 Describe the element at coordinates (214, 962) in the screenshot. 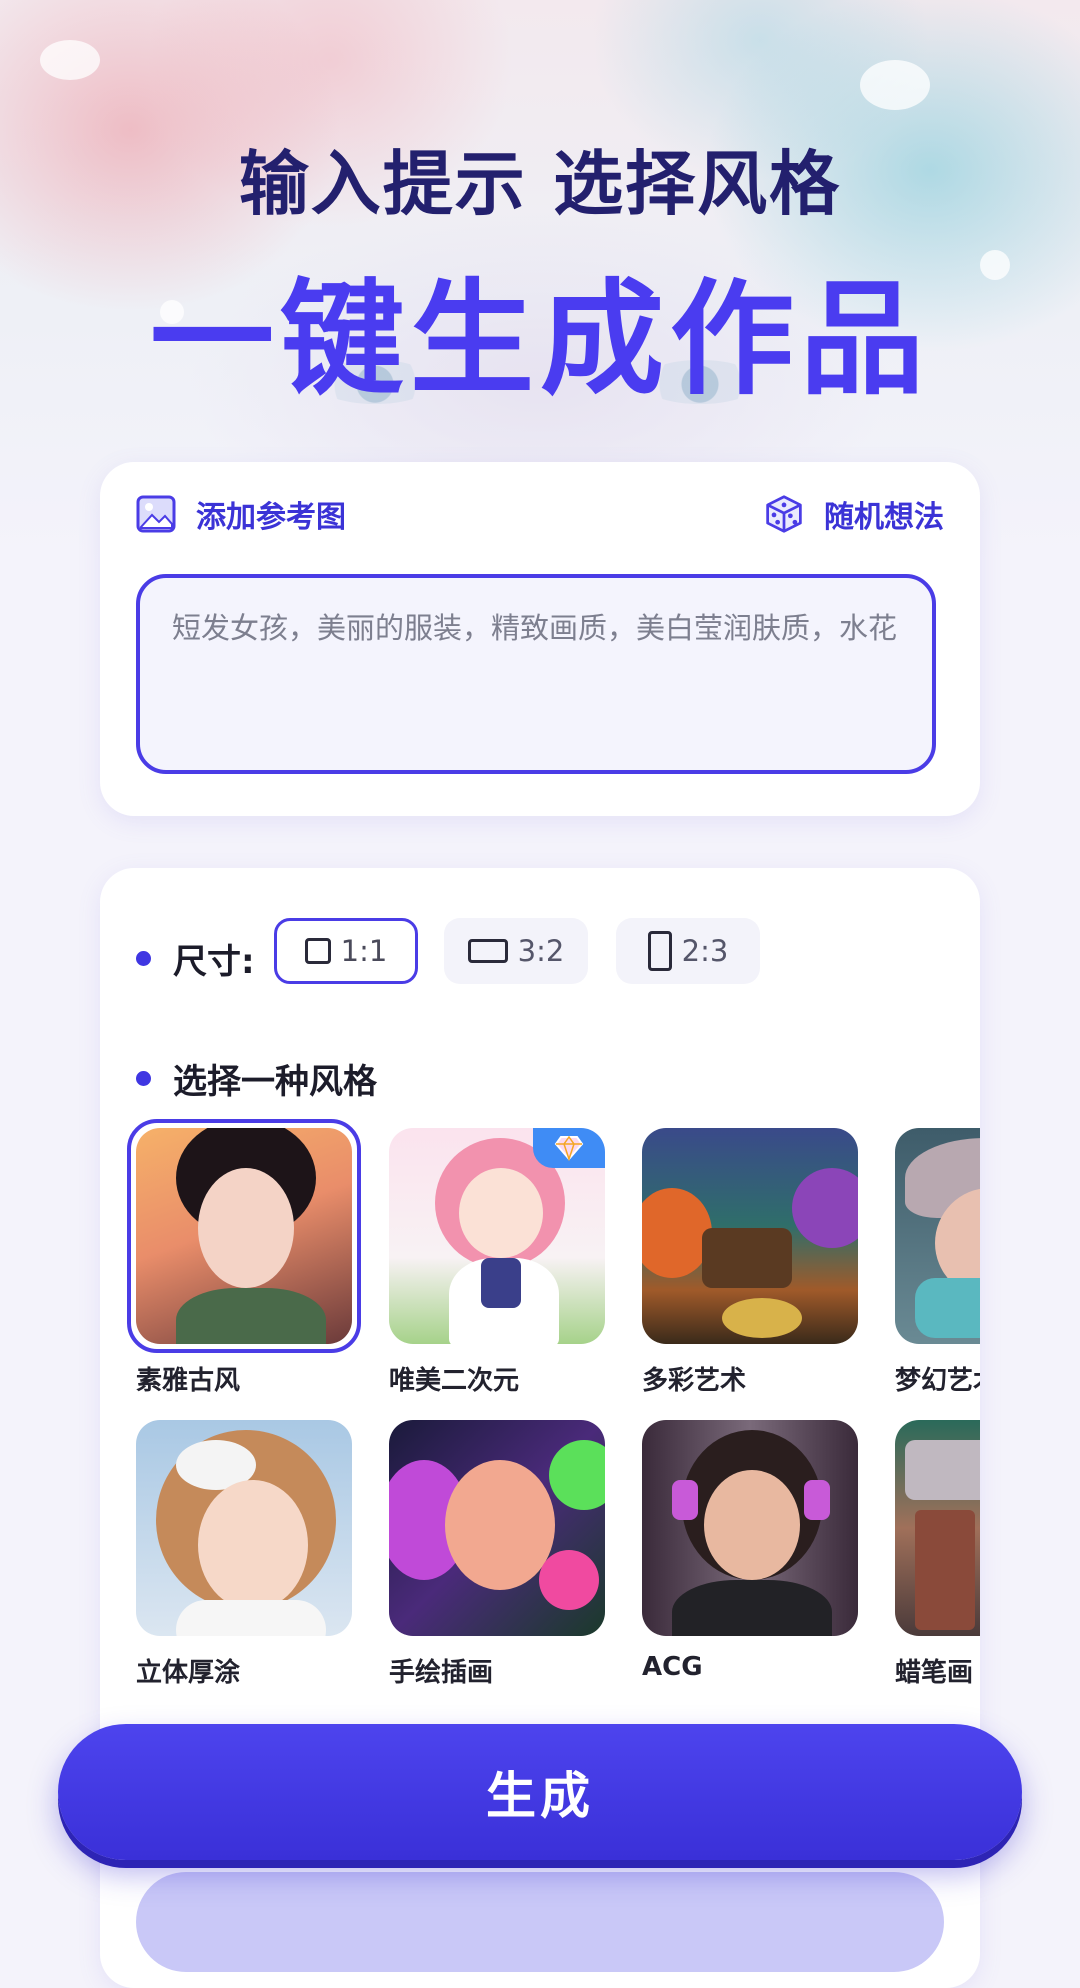

I see `size-label-text: 尺寸:` at that location.